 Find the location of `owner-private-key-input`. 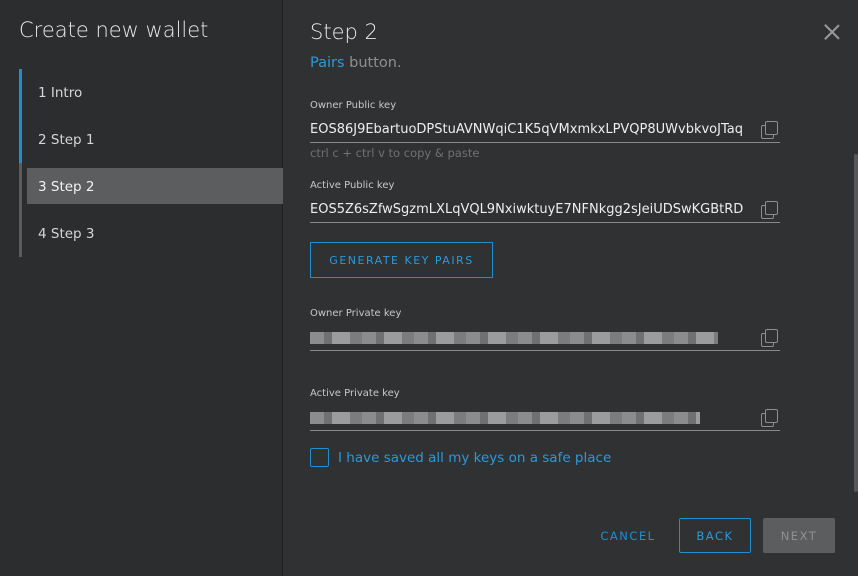

owner-private-key-input is located at coordinates (545, 338).